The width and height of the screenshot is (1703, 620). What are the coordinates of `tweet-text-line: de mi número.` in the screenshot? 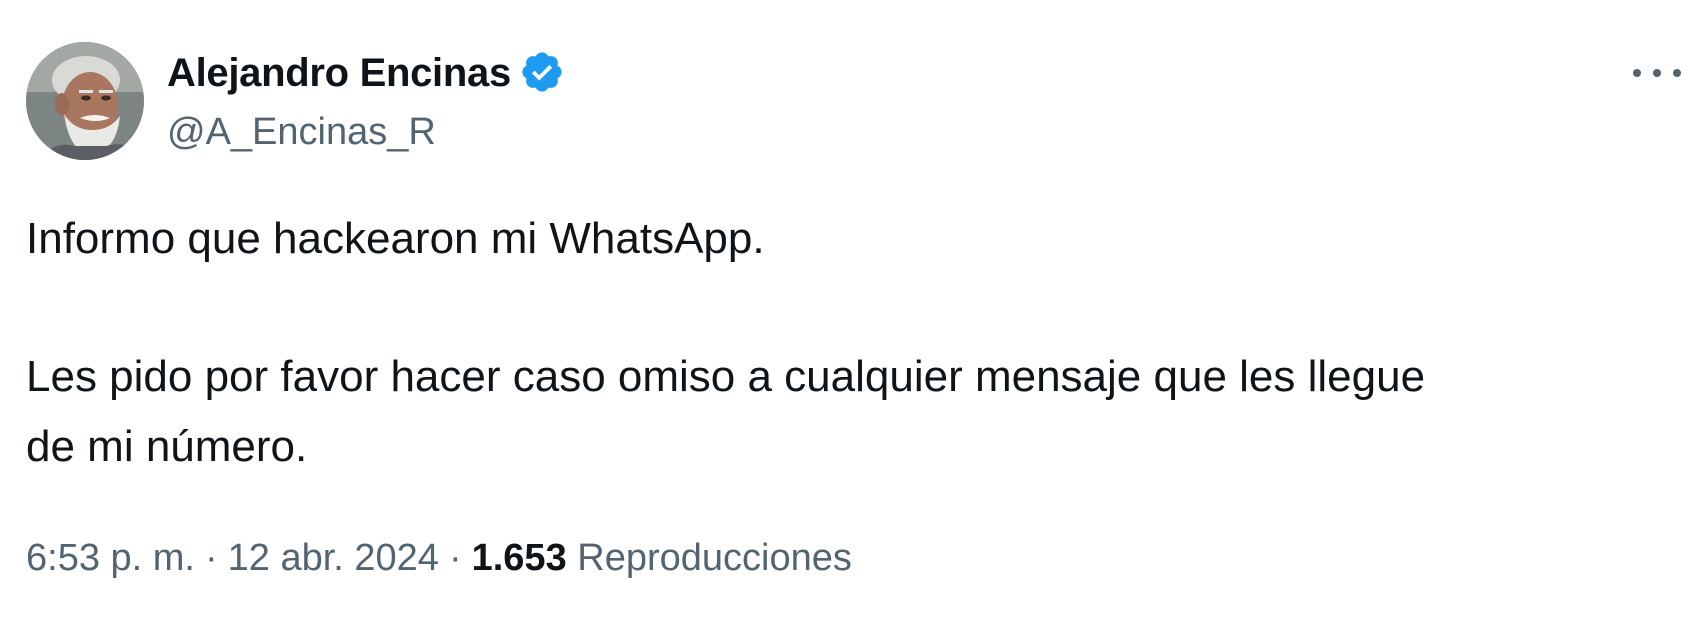 It's located at (167, 446).